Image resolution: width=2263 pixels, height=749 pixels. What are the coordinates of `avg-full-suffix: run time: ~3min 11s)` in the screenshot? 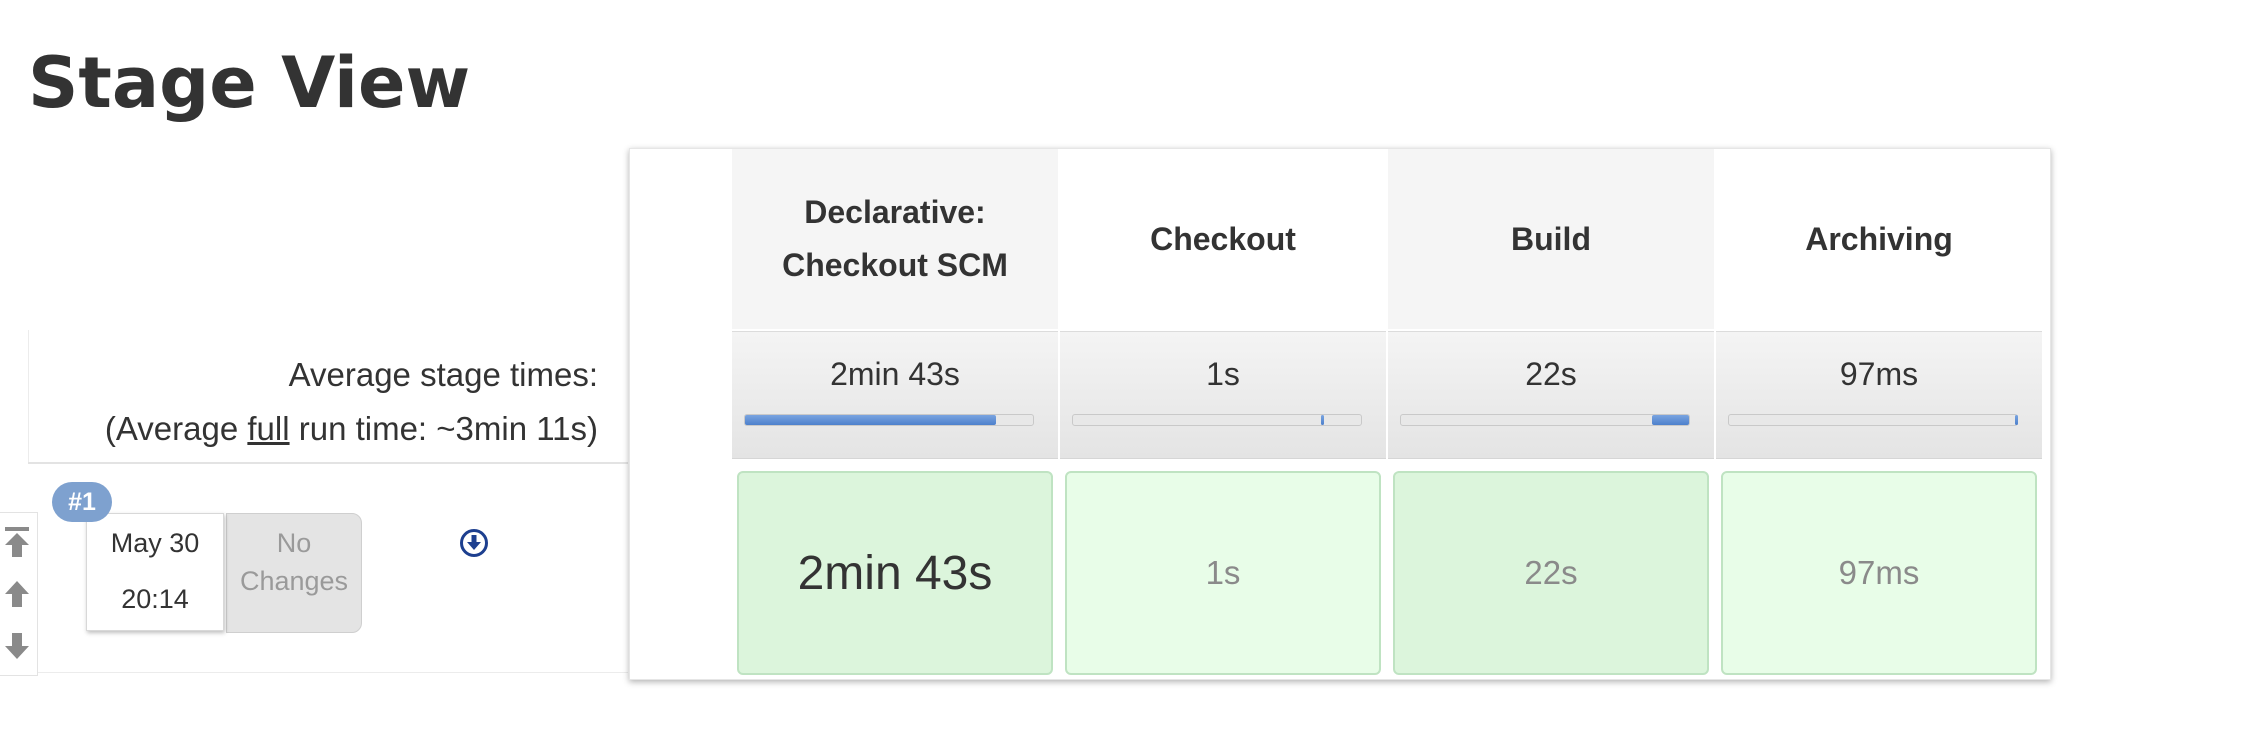 It's located at (443, 428).